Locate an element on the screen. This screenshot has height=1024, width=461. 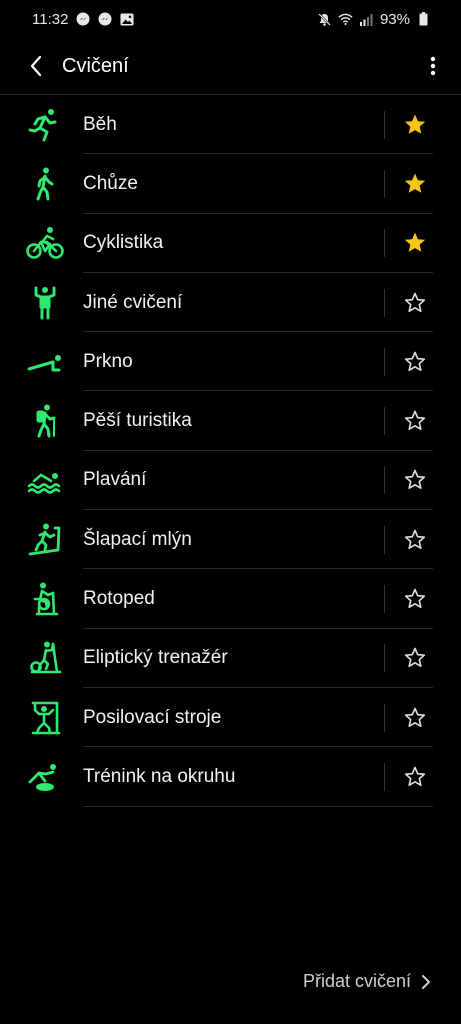
battery-icon is located at coordinates (423, 19).